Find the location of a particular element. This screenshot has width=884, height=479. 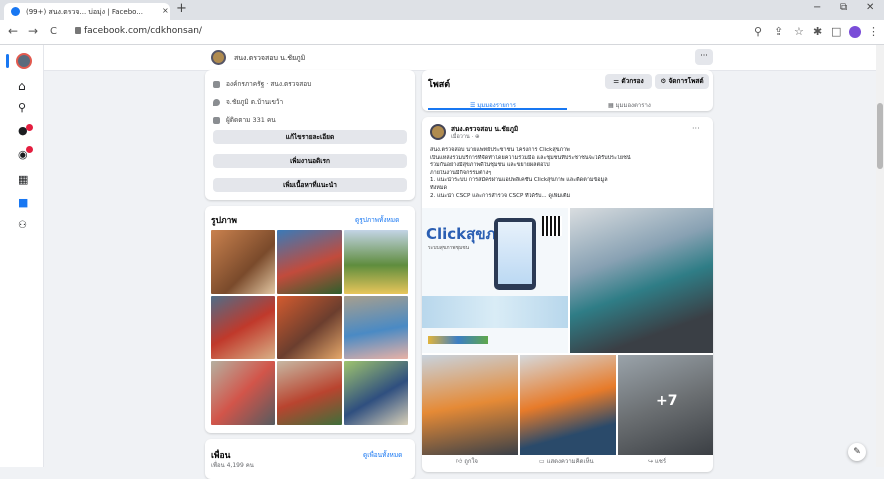

minimize-button: − is located at coordinates (817, 7).